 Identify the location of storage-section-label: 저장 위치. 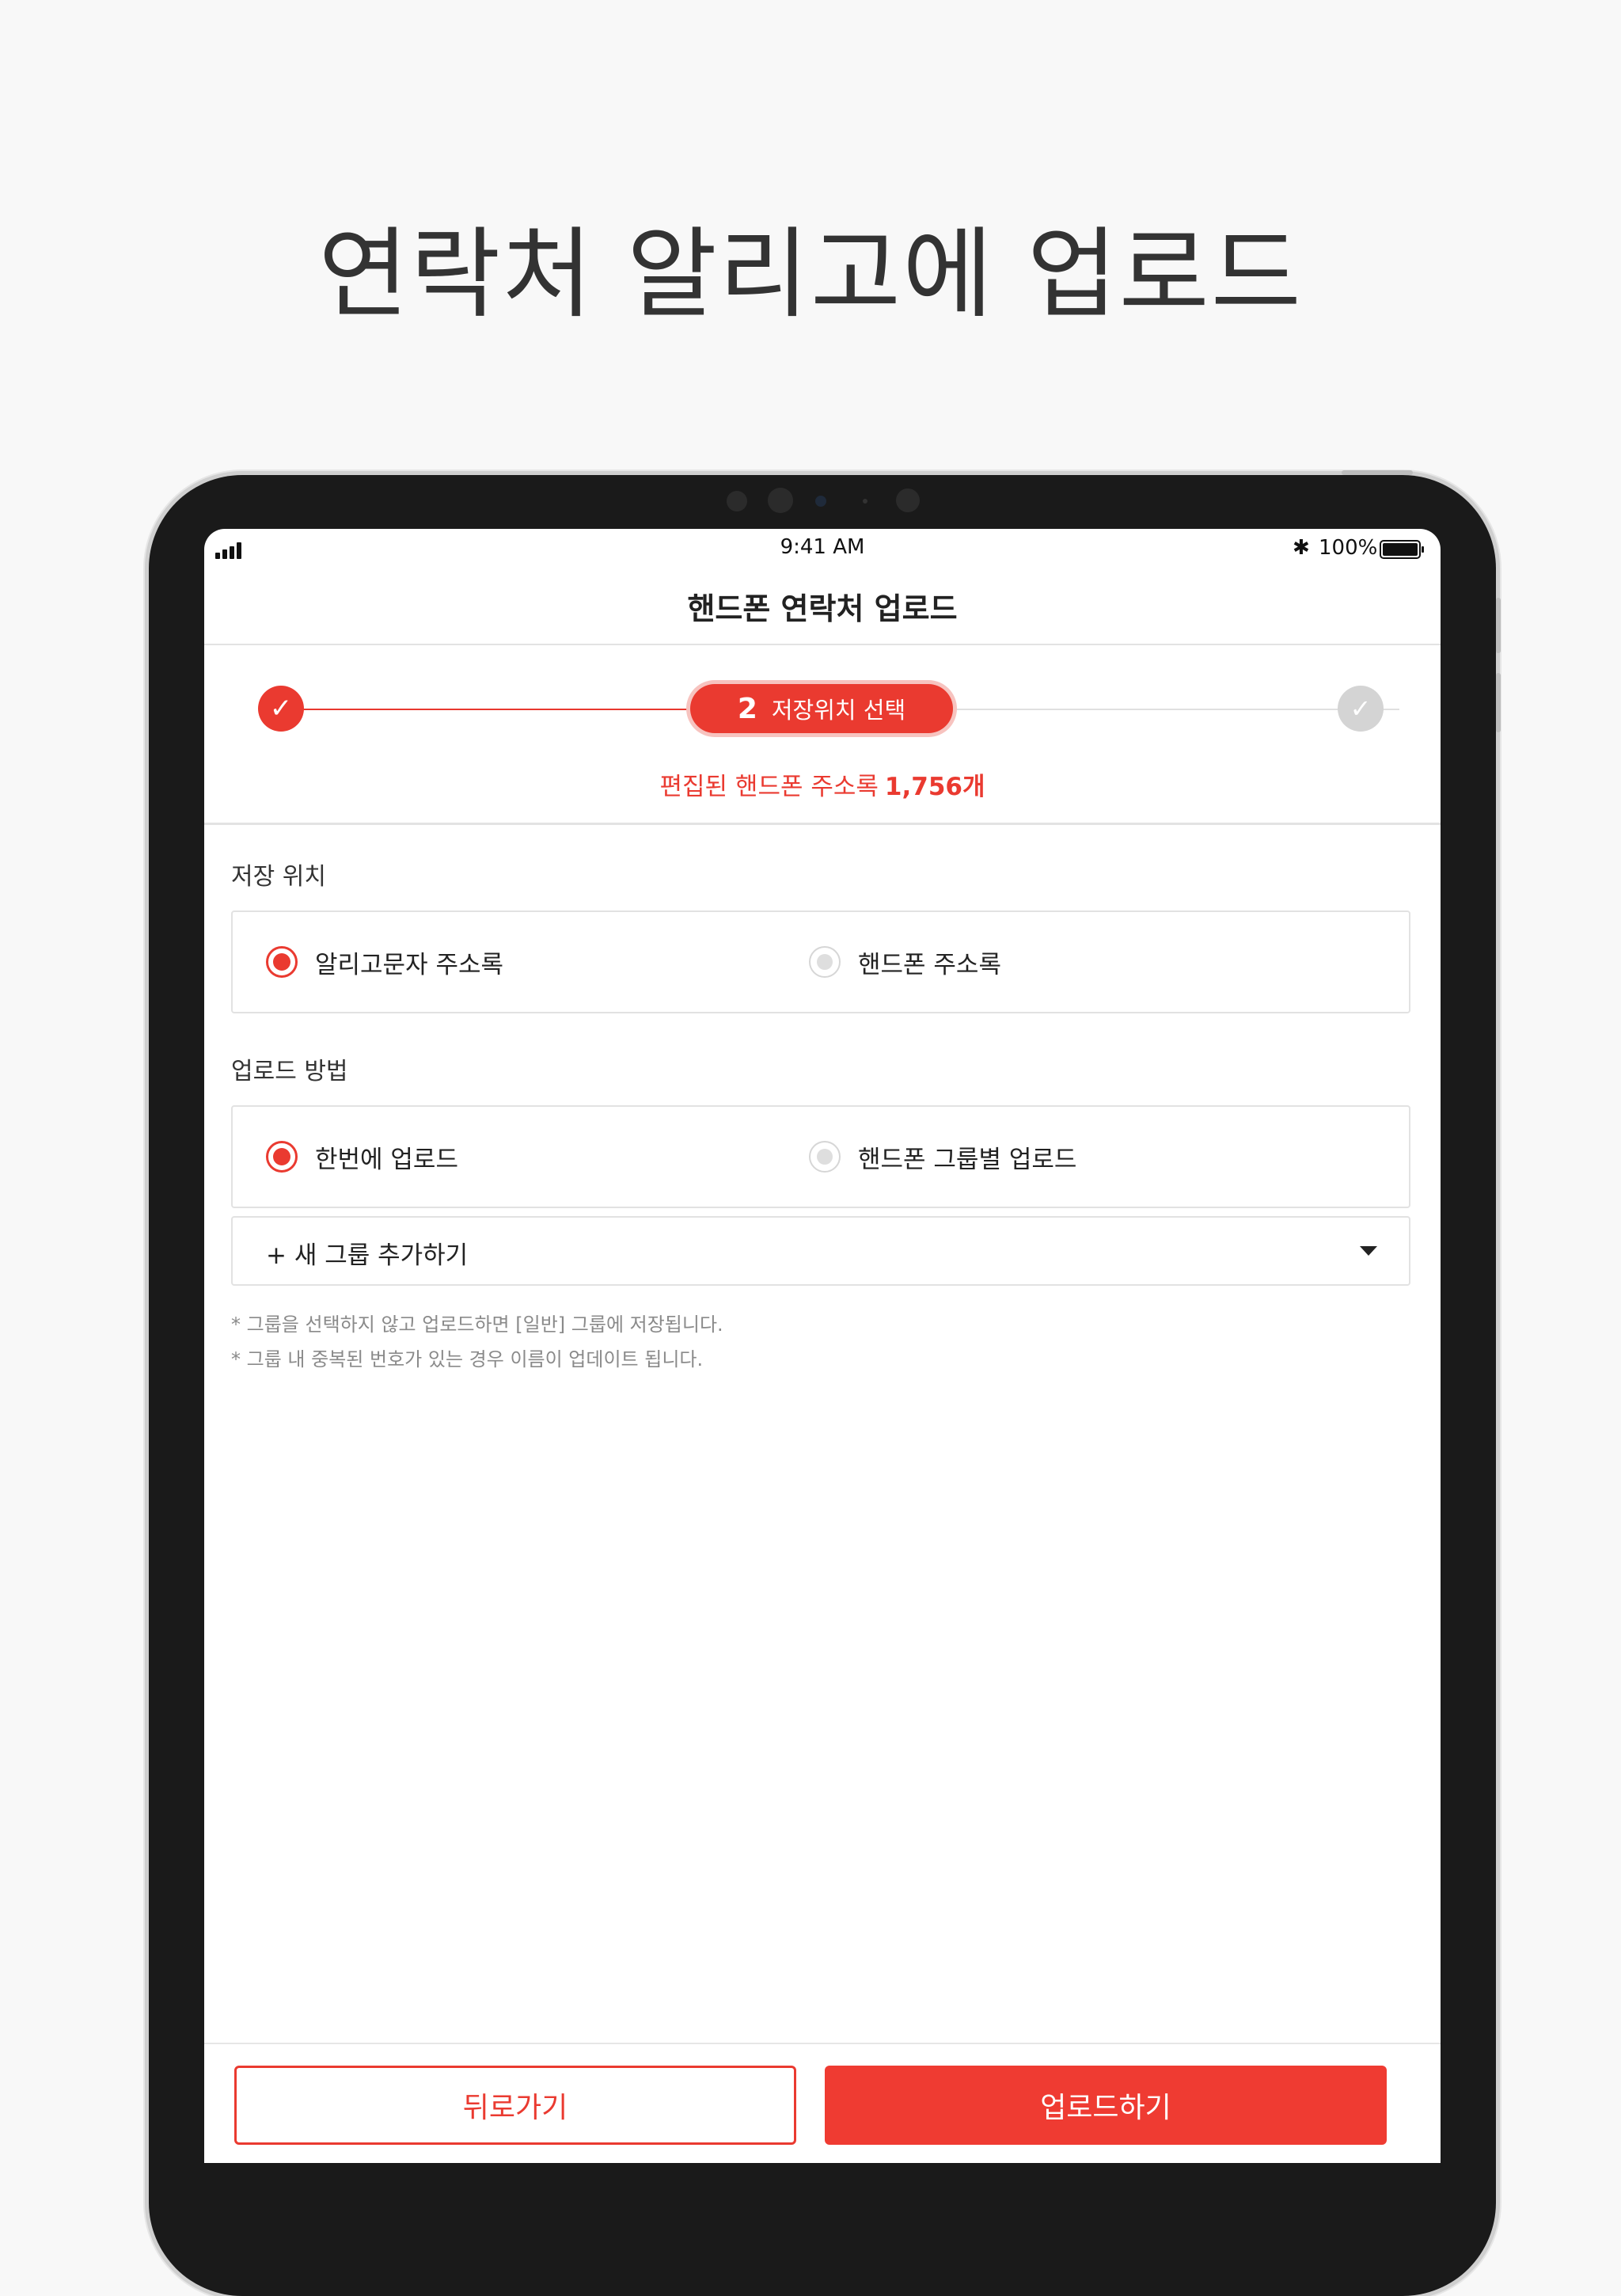
(278, 877).